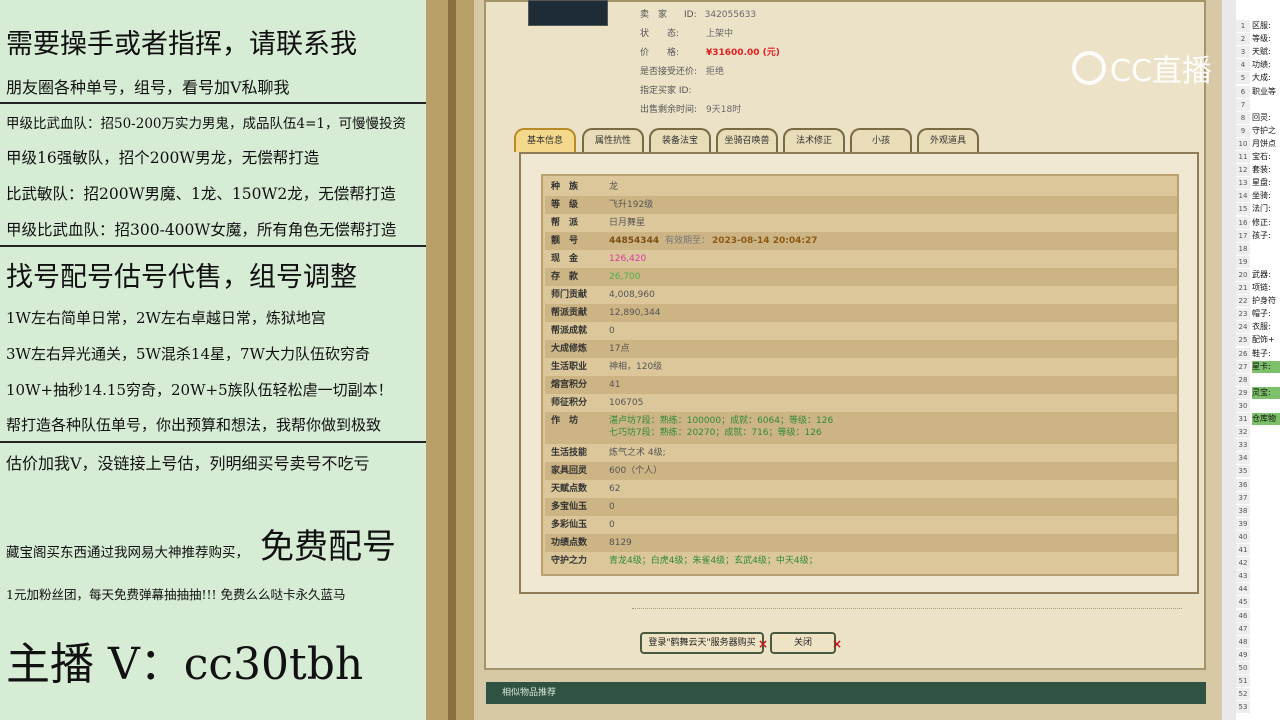  What do you see at coordinates (881, 140) in the screenshot?
I see `tab-children: 小孩` at bounding box center [881, 140].